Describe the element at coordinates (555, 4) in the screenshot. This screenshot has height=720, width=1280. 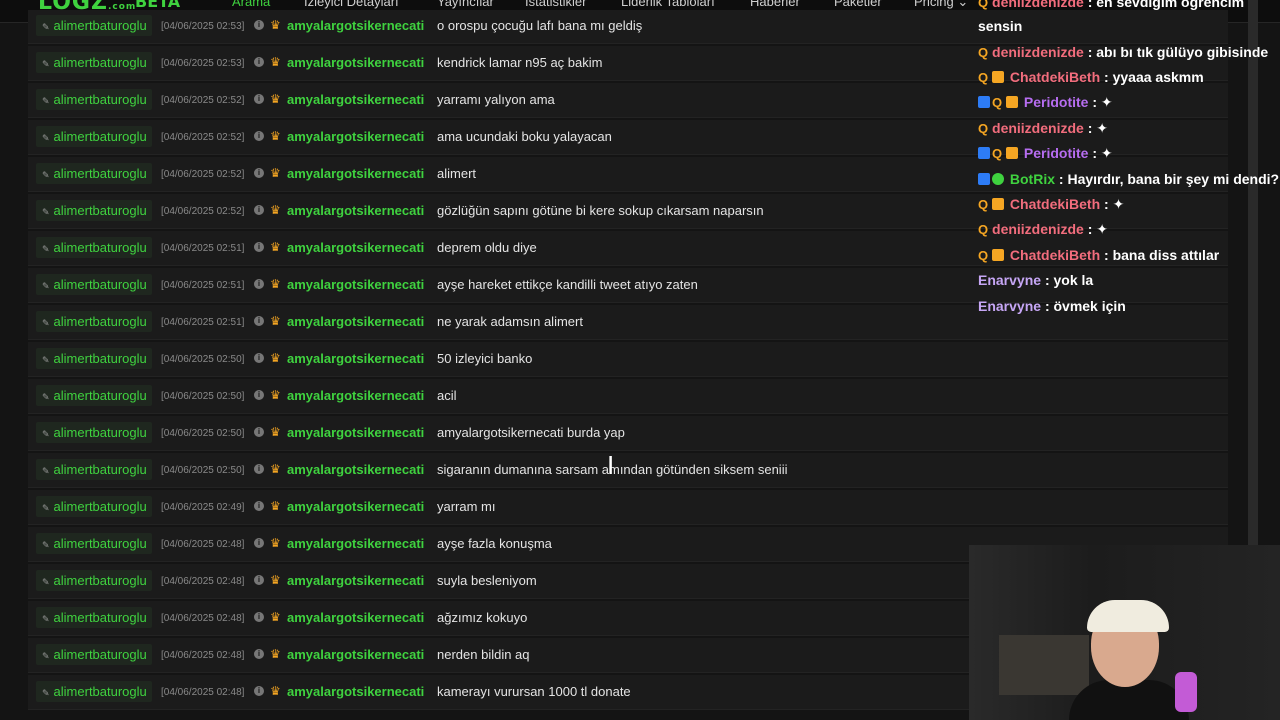
I see `nav-item-istatistikler: İstatistikler` at that location.